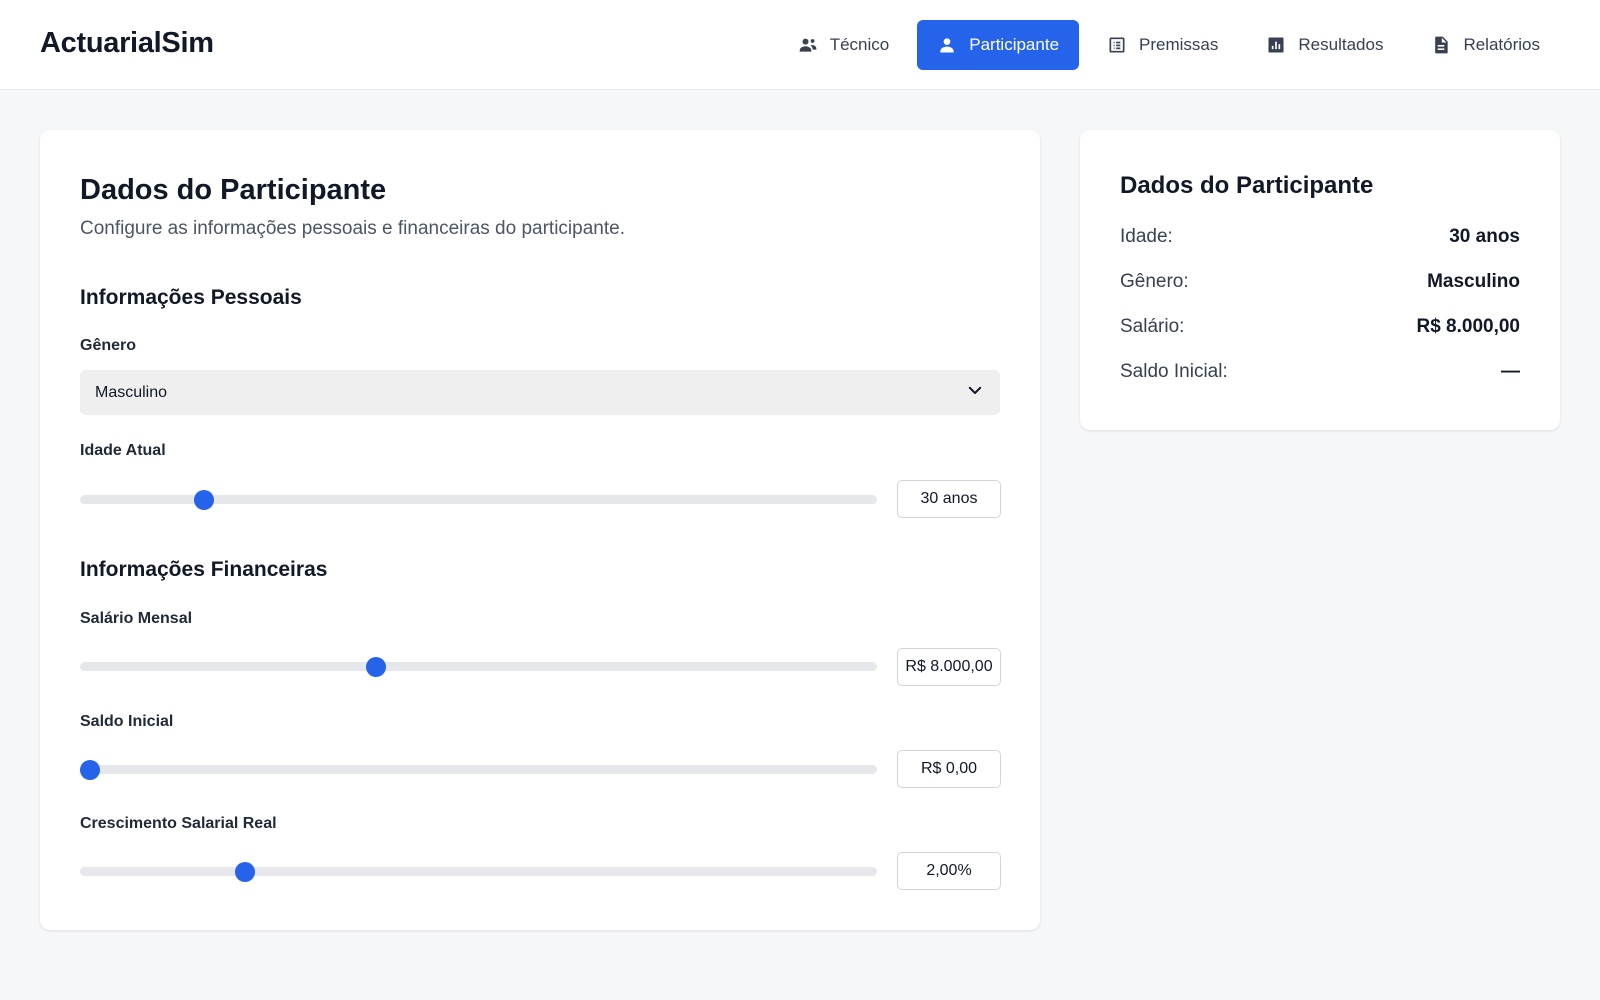  I want to click on initial-balance-slider, so click(478, 770).